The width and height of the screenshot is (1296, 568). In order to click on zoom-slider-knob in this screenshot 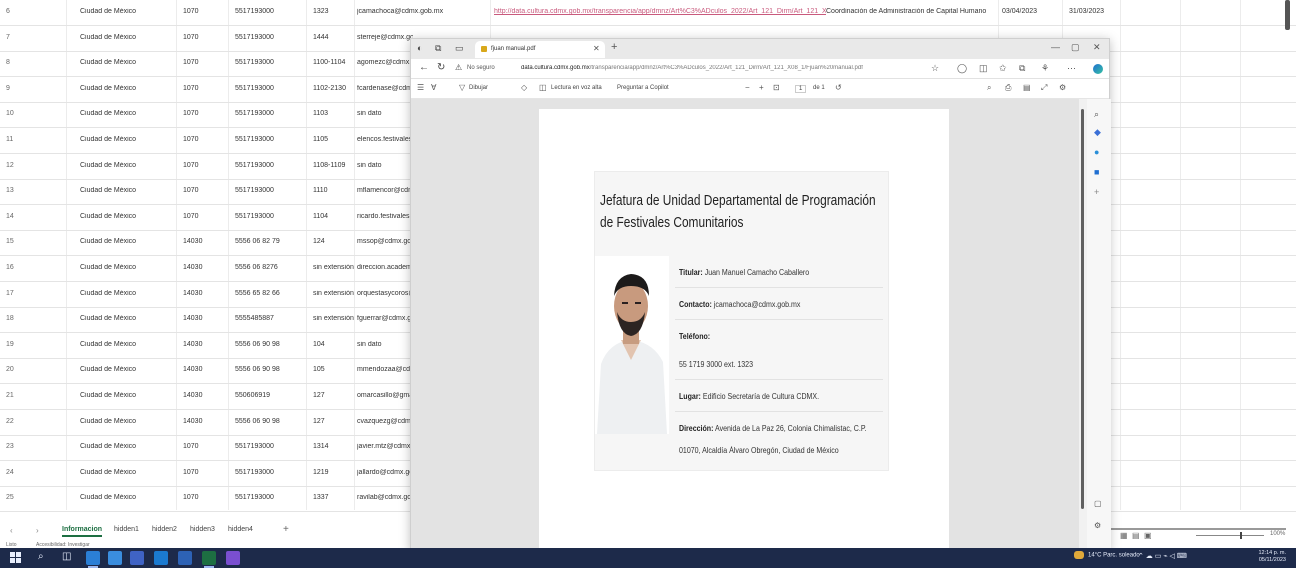, I will do `click(1241, 535)`.